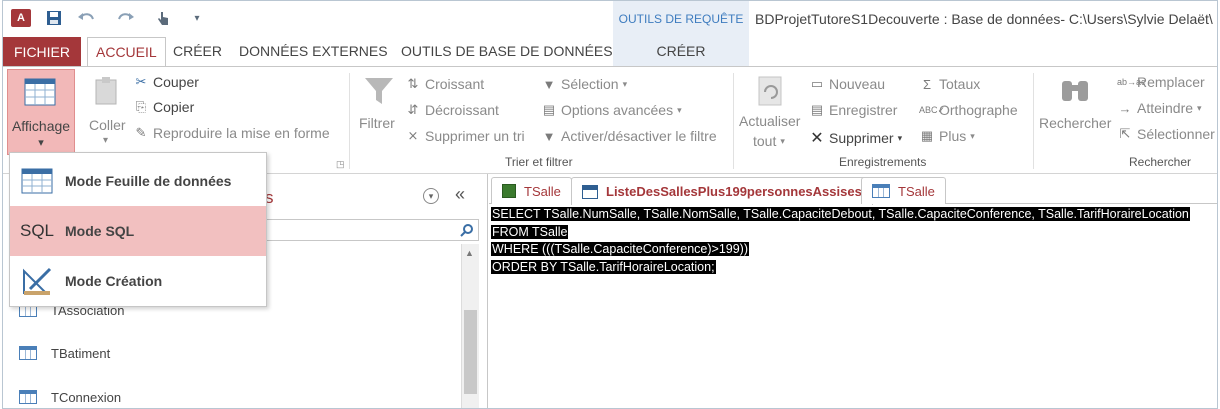 This screenshot has height=409, width=1220. I want to click on sql-line: FROM TSalle, so click(530, 231).